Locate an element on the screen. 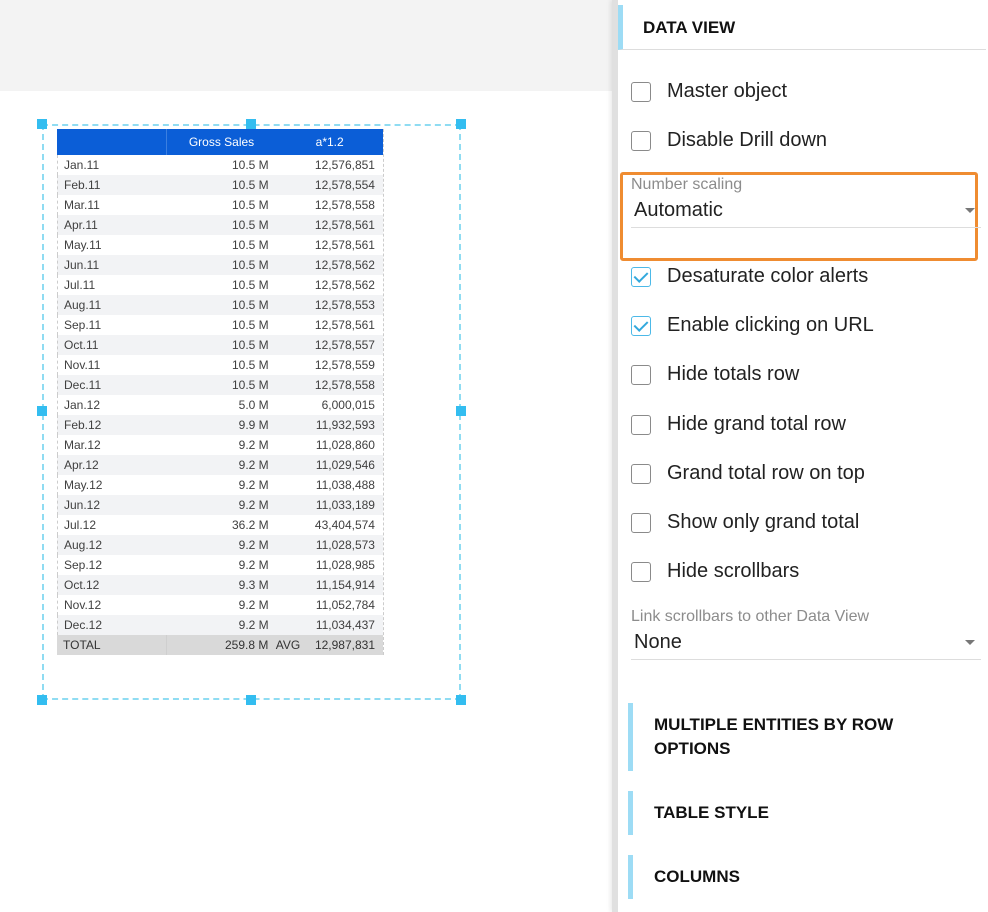 The height and width of the screenshot is (912, 988). table-row: Jun.12 9.2 M 11,033,189 is located at coordinates (220, 505).